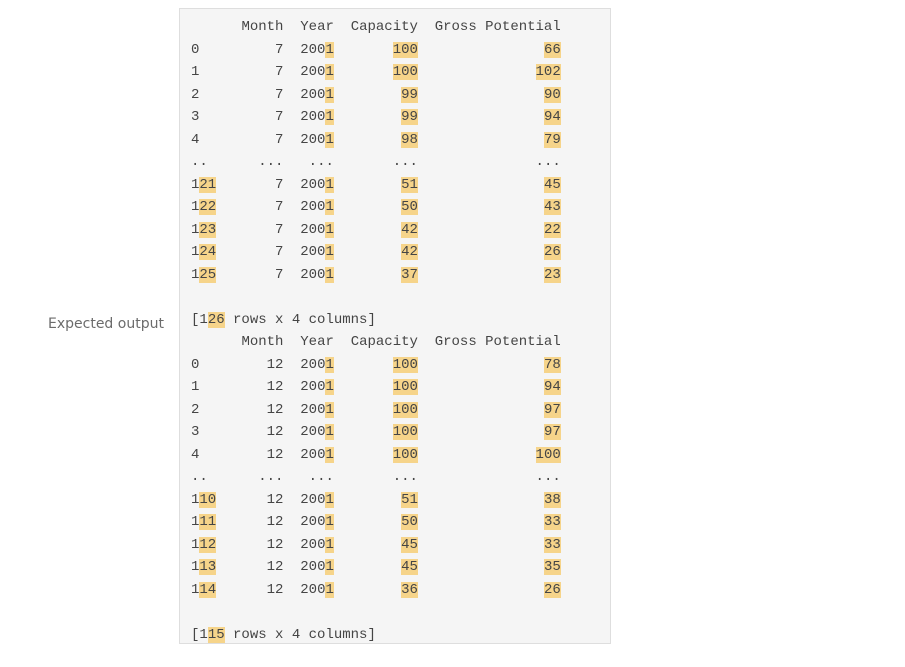  What do you see at coordinates (376, 500) in the screenshot?
I see `table-row: 110 12 2001 51 38` at bounding box center [376, 500].